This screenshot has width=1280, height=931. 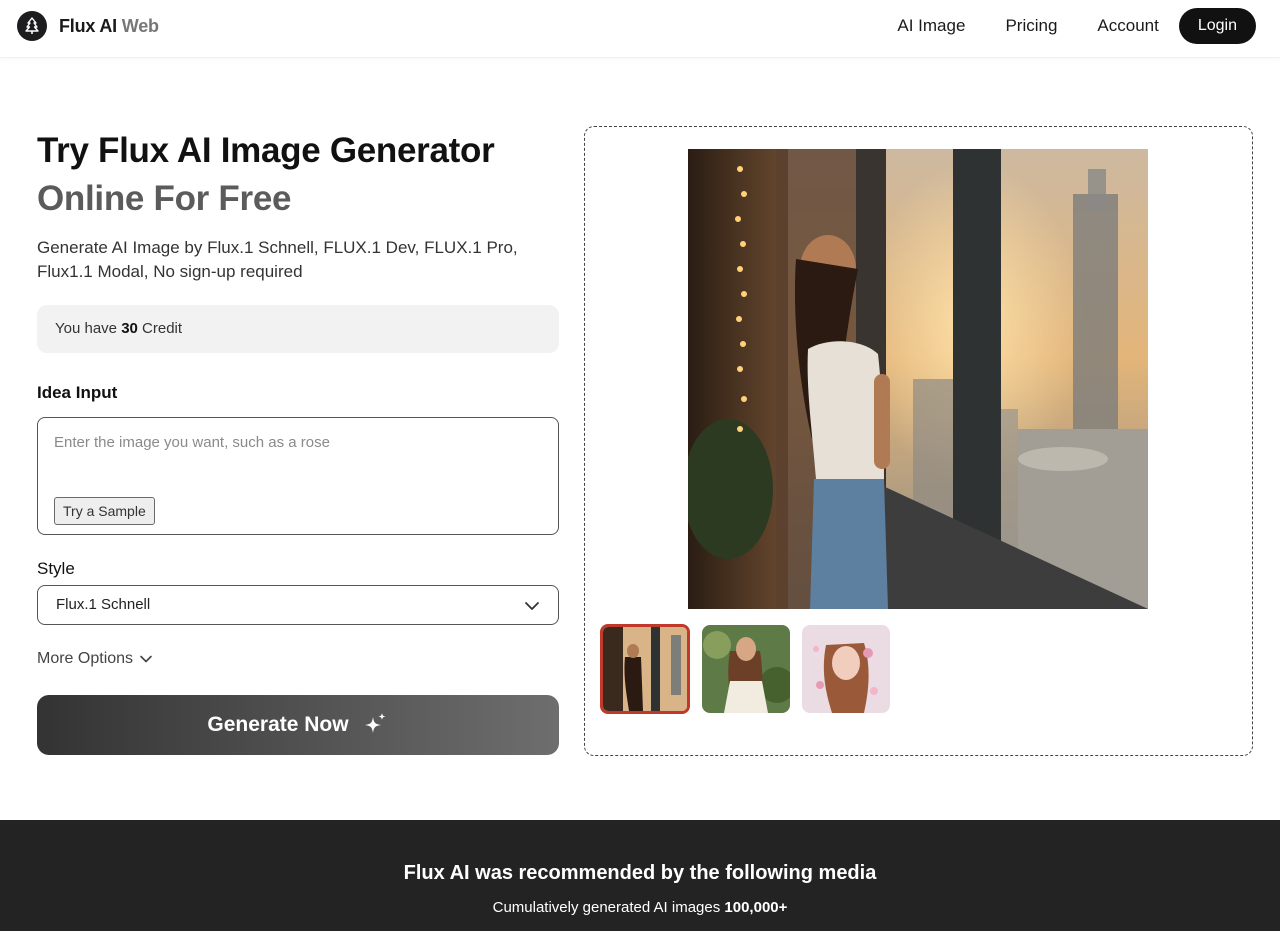 What do you see at coordinates (931, 26) in the screenshot?
I see `nav-ai-image: AI Image` at bounding box center [931, 26].